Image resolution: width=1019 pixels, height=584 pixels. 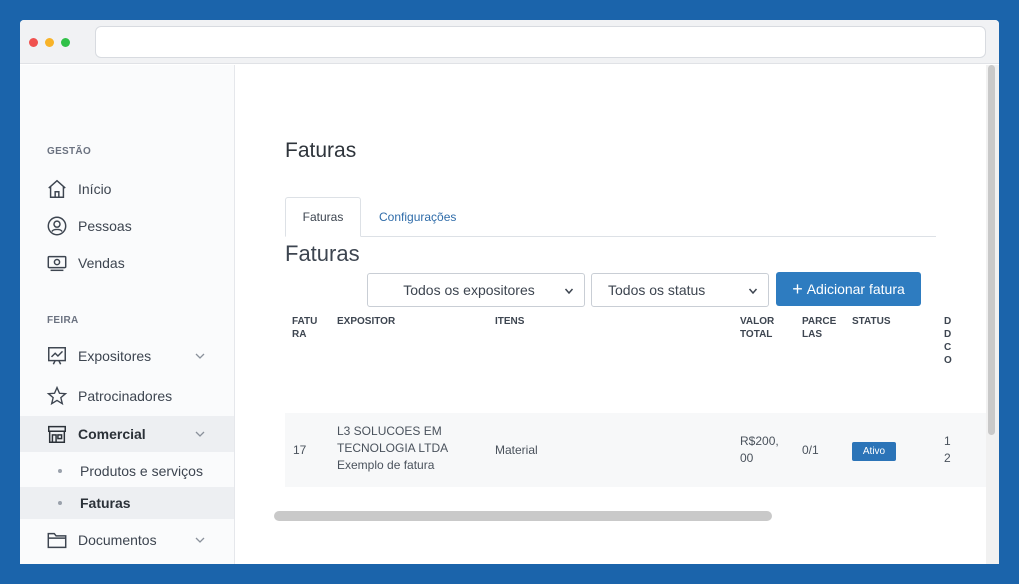 What do you see at coordinates (797, 289) in the screenshot?
I see `plus-icon: +` at bounding box center [797, 289].